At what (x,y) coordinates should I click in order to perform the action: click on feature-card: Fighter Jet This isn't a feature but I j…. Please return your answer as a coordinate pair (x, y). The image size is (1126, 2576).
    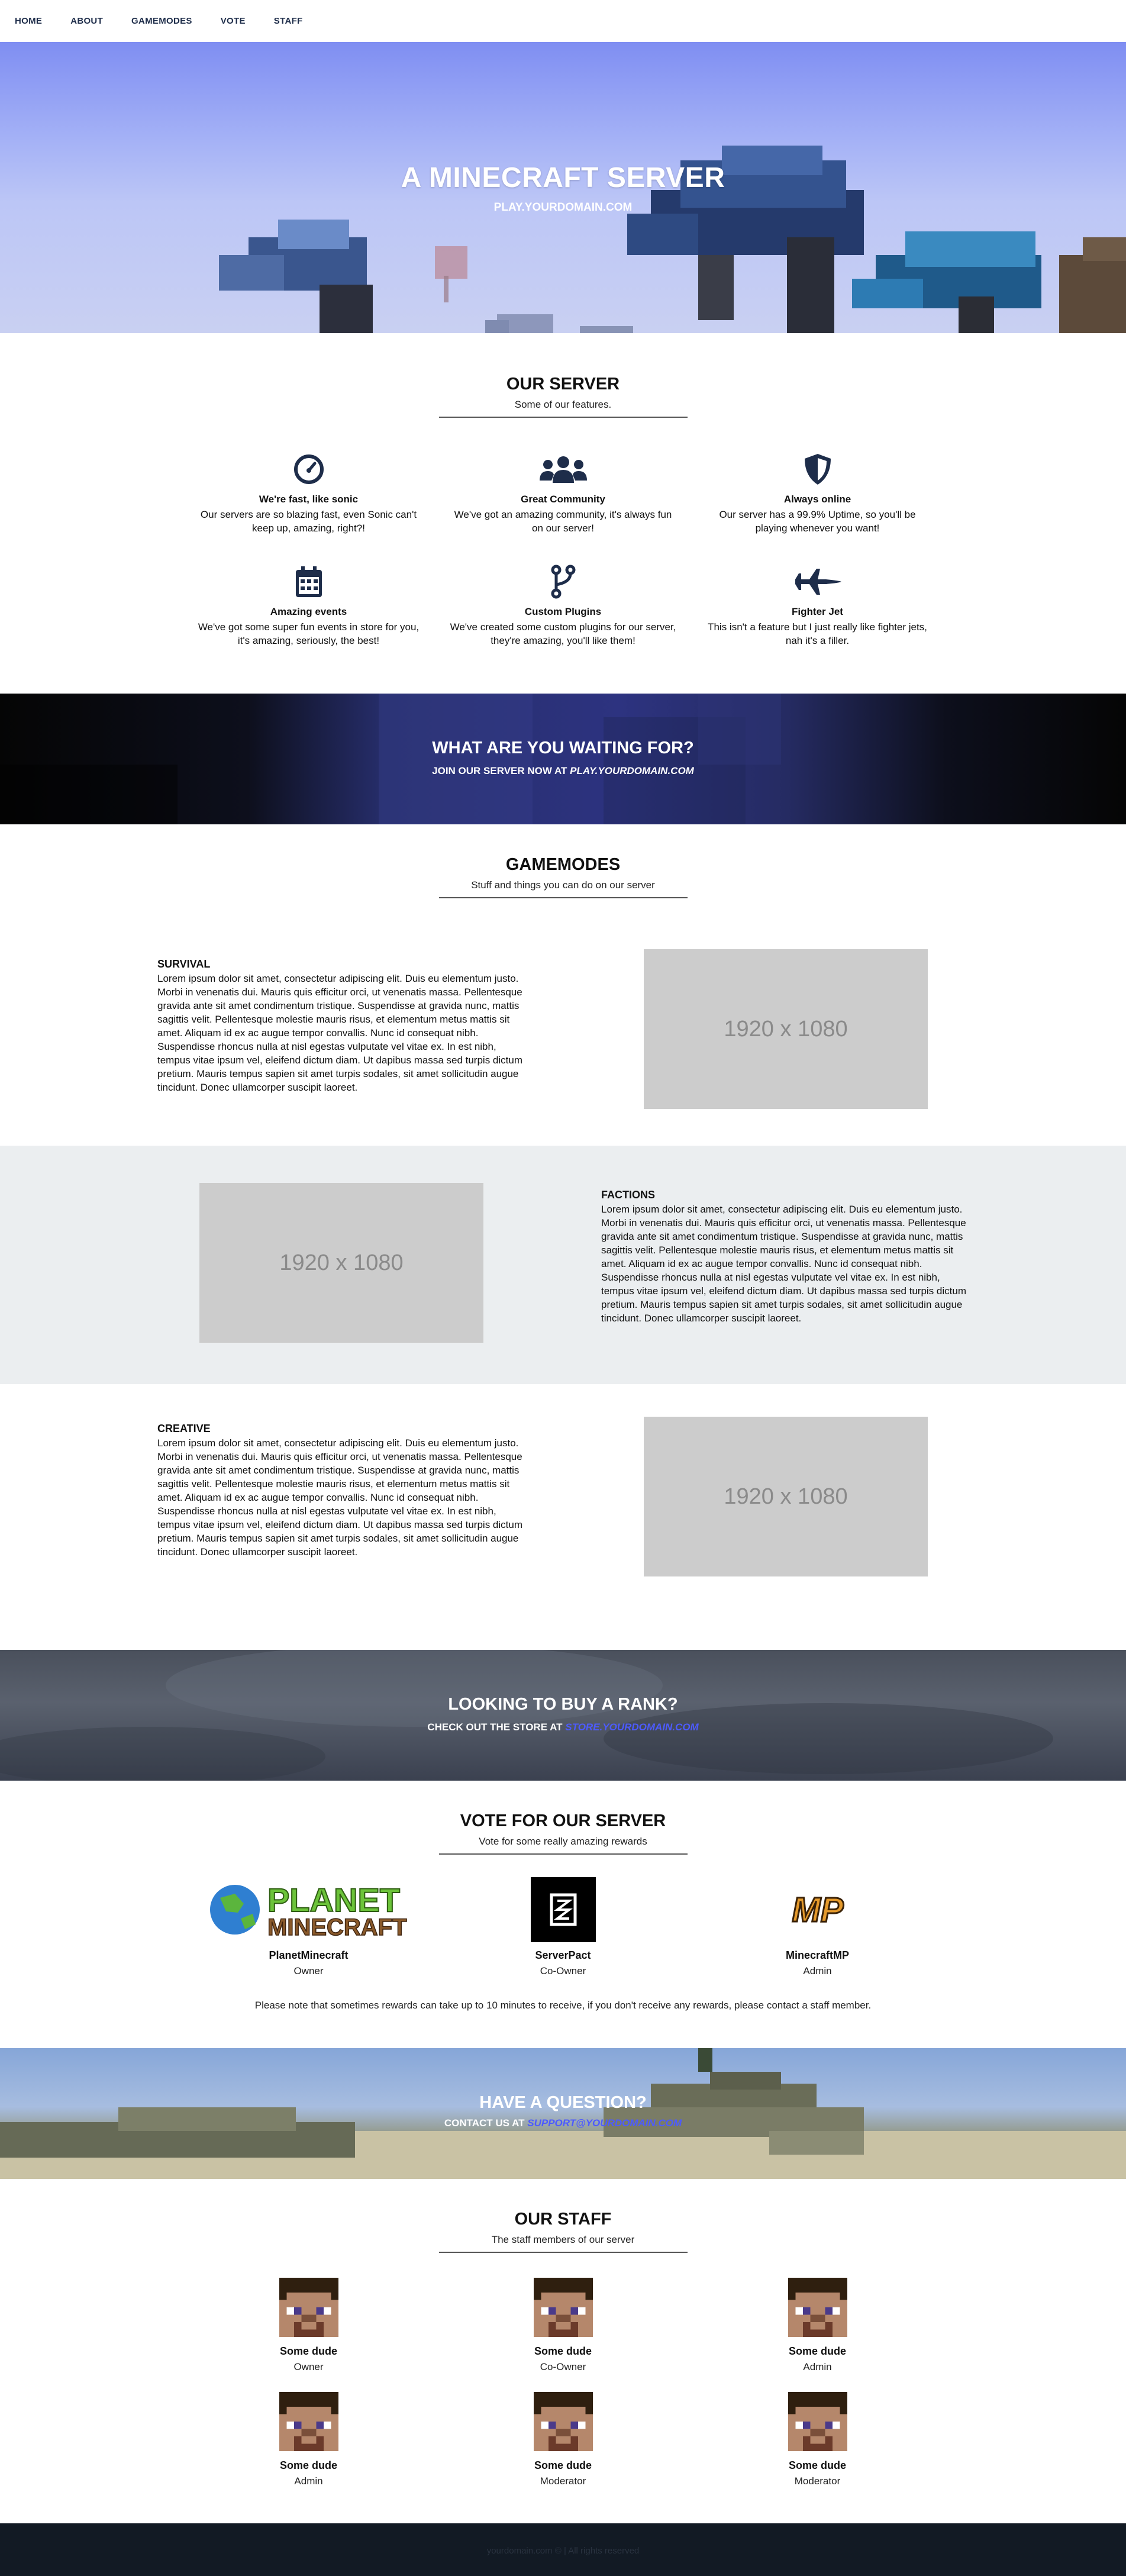
    Looking at the image, I should click on (818, 606).